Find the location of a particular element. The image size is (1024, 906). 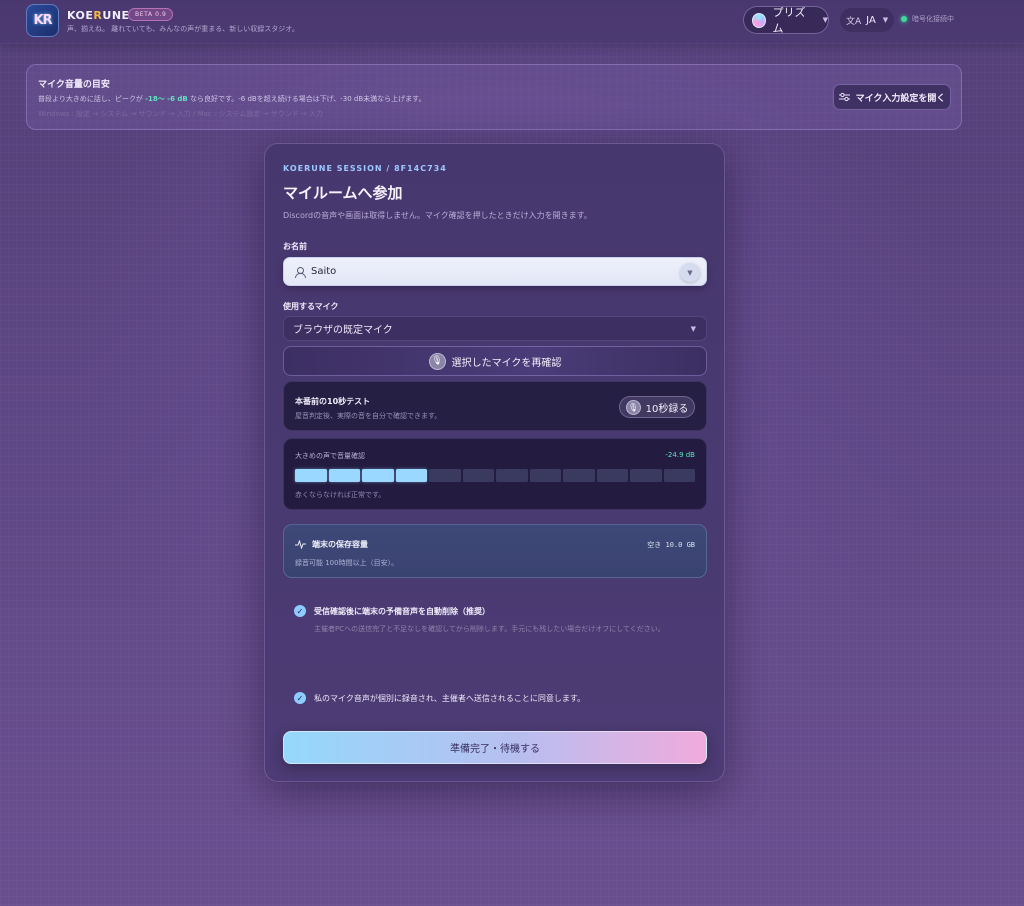

storage-panel: 端末の保存容量 空き 10.0 GB 録音可能 100時間以上（目安）。 is located at coordinates (495, 551).